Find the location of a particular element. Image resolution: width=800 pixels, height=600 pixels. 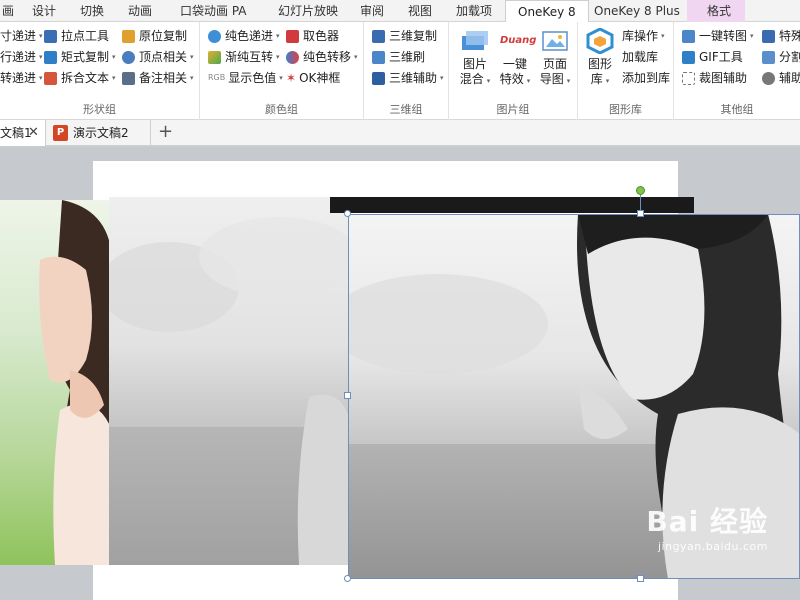

tab-onekey8-plus: OneKey 8 Plus is located at coordinates (637, 11).